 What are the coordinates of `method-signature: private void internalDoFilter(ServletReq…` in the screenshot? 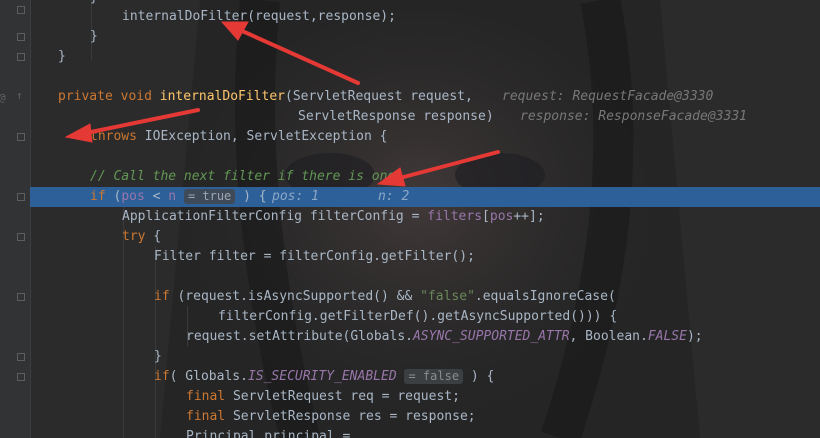 It's located at (265, 97).